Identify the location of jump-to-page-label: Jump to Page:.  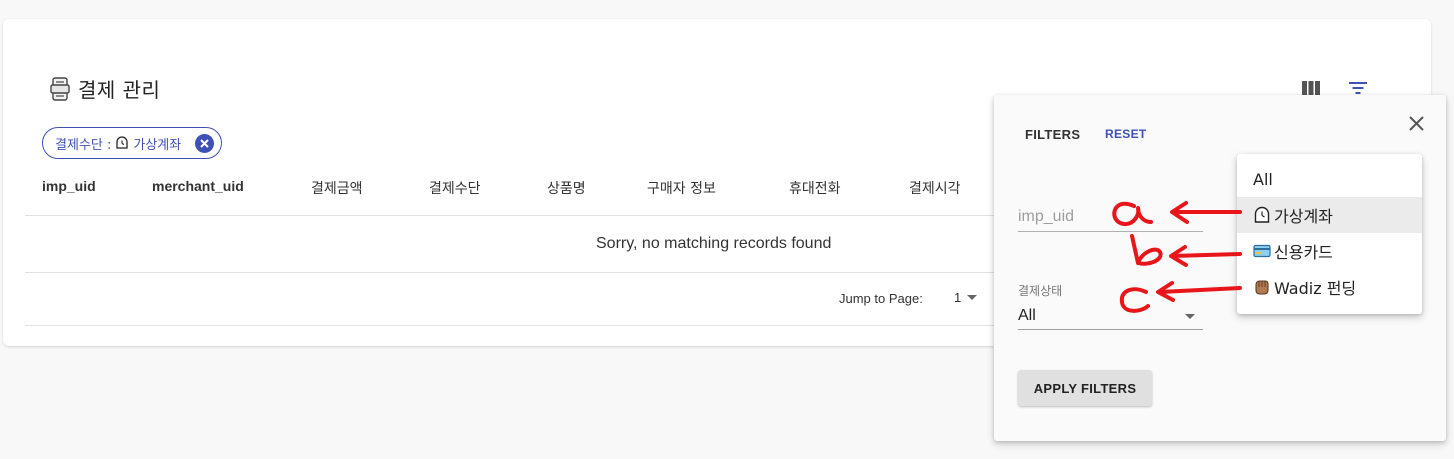
(881, 298).